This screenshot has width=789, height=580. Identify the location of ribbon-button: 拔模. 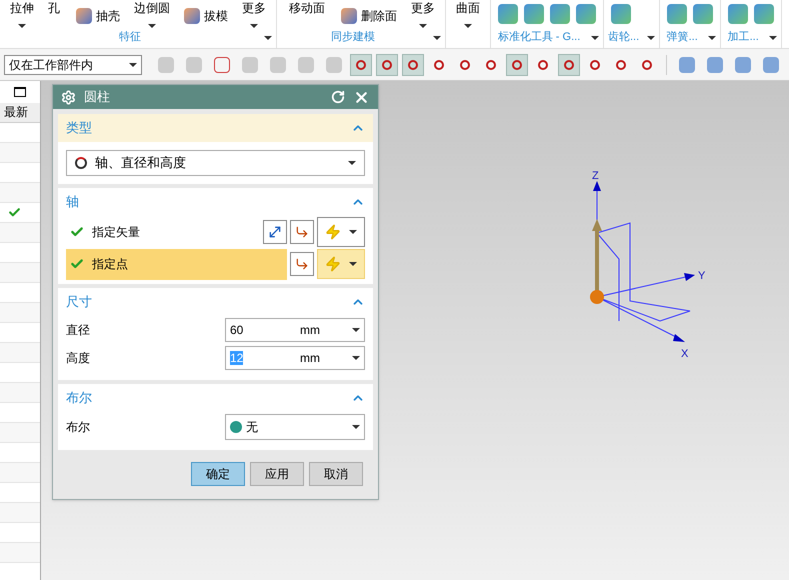
(206, 16).